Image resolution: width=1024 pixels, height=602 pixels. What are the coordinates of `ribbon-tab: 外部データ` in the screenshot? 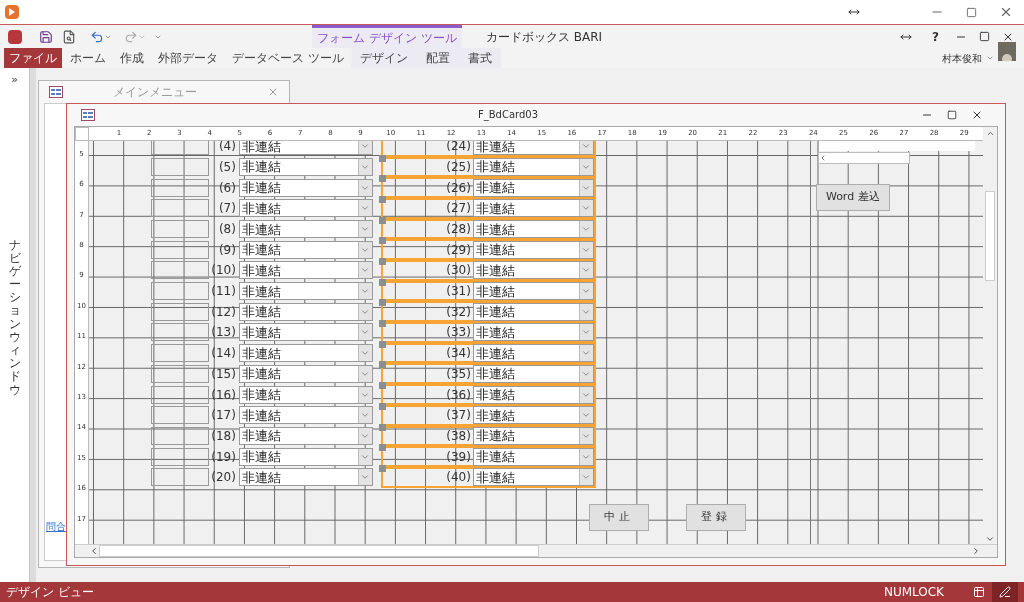 It's located at (188, 58).